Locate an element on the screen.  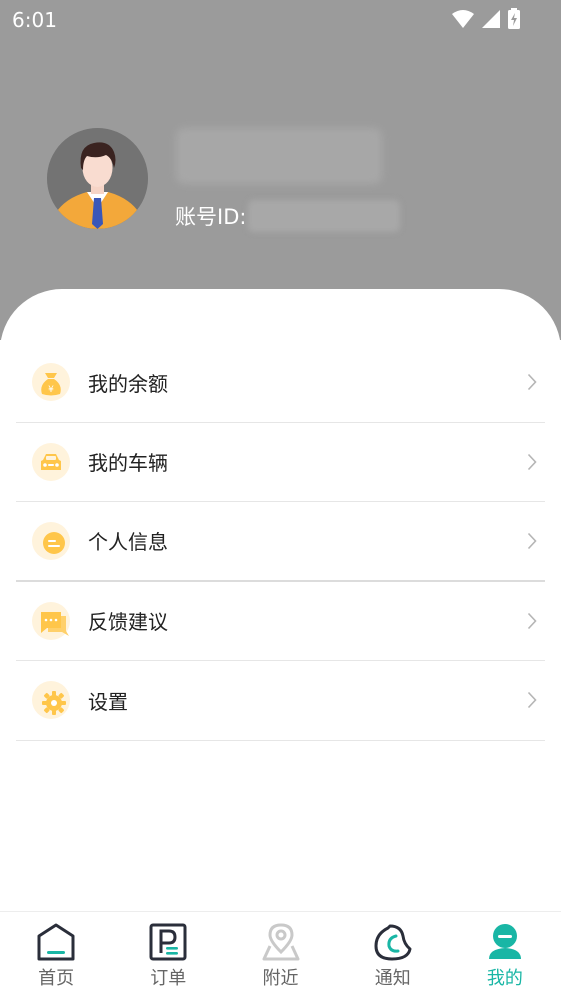
nav-label: 首页 is located at coordinates (56, 978).